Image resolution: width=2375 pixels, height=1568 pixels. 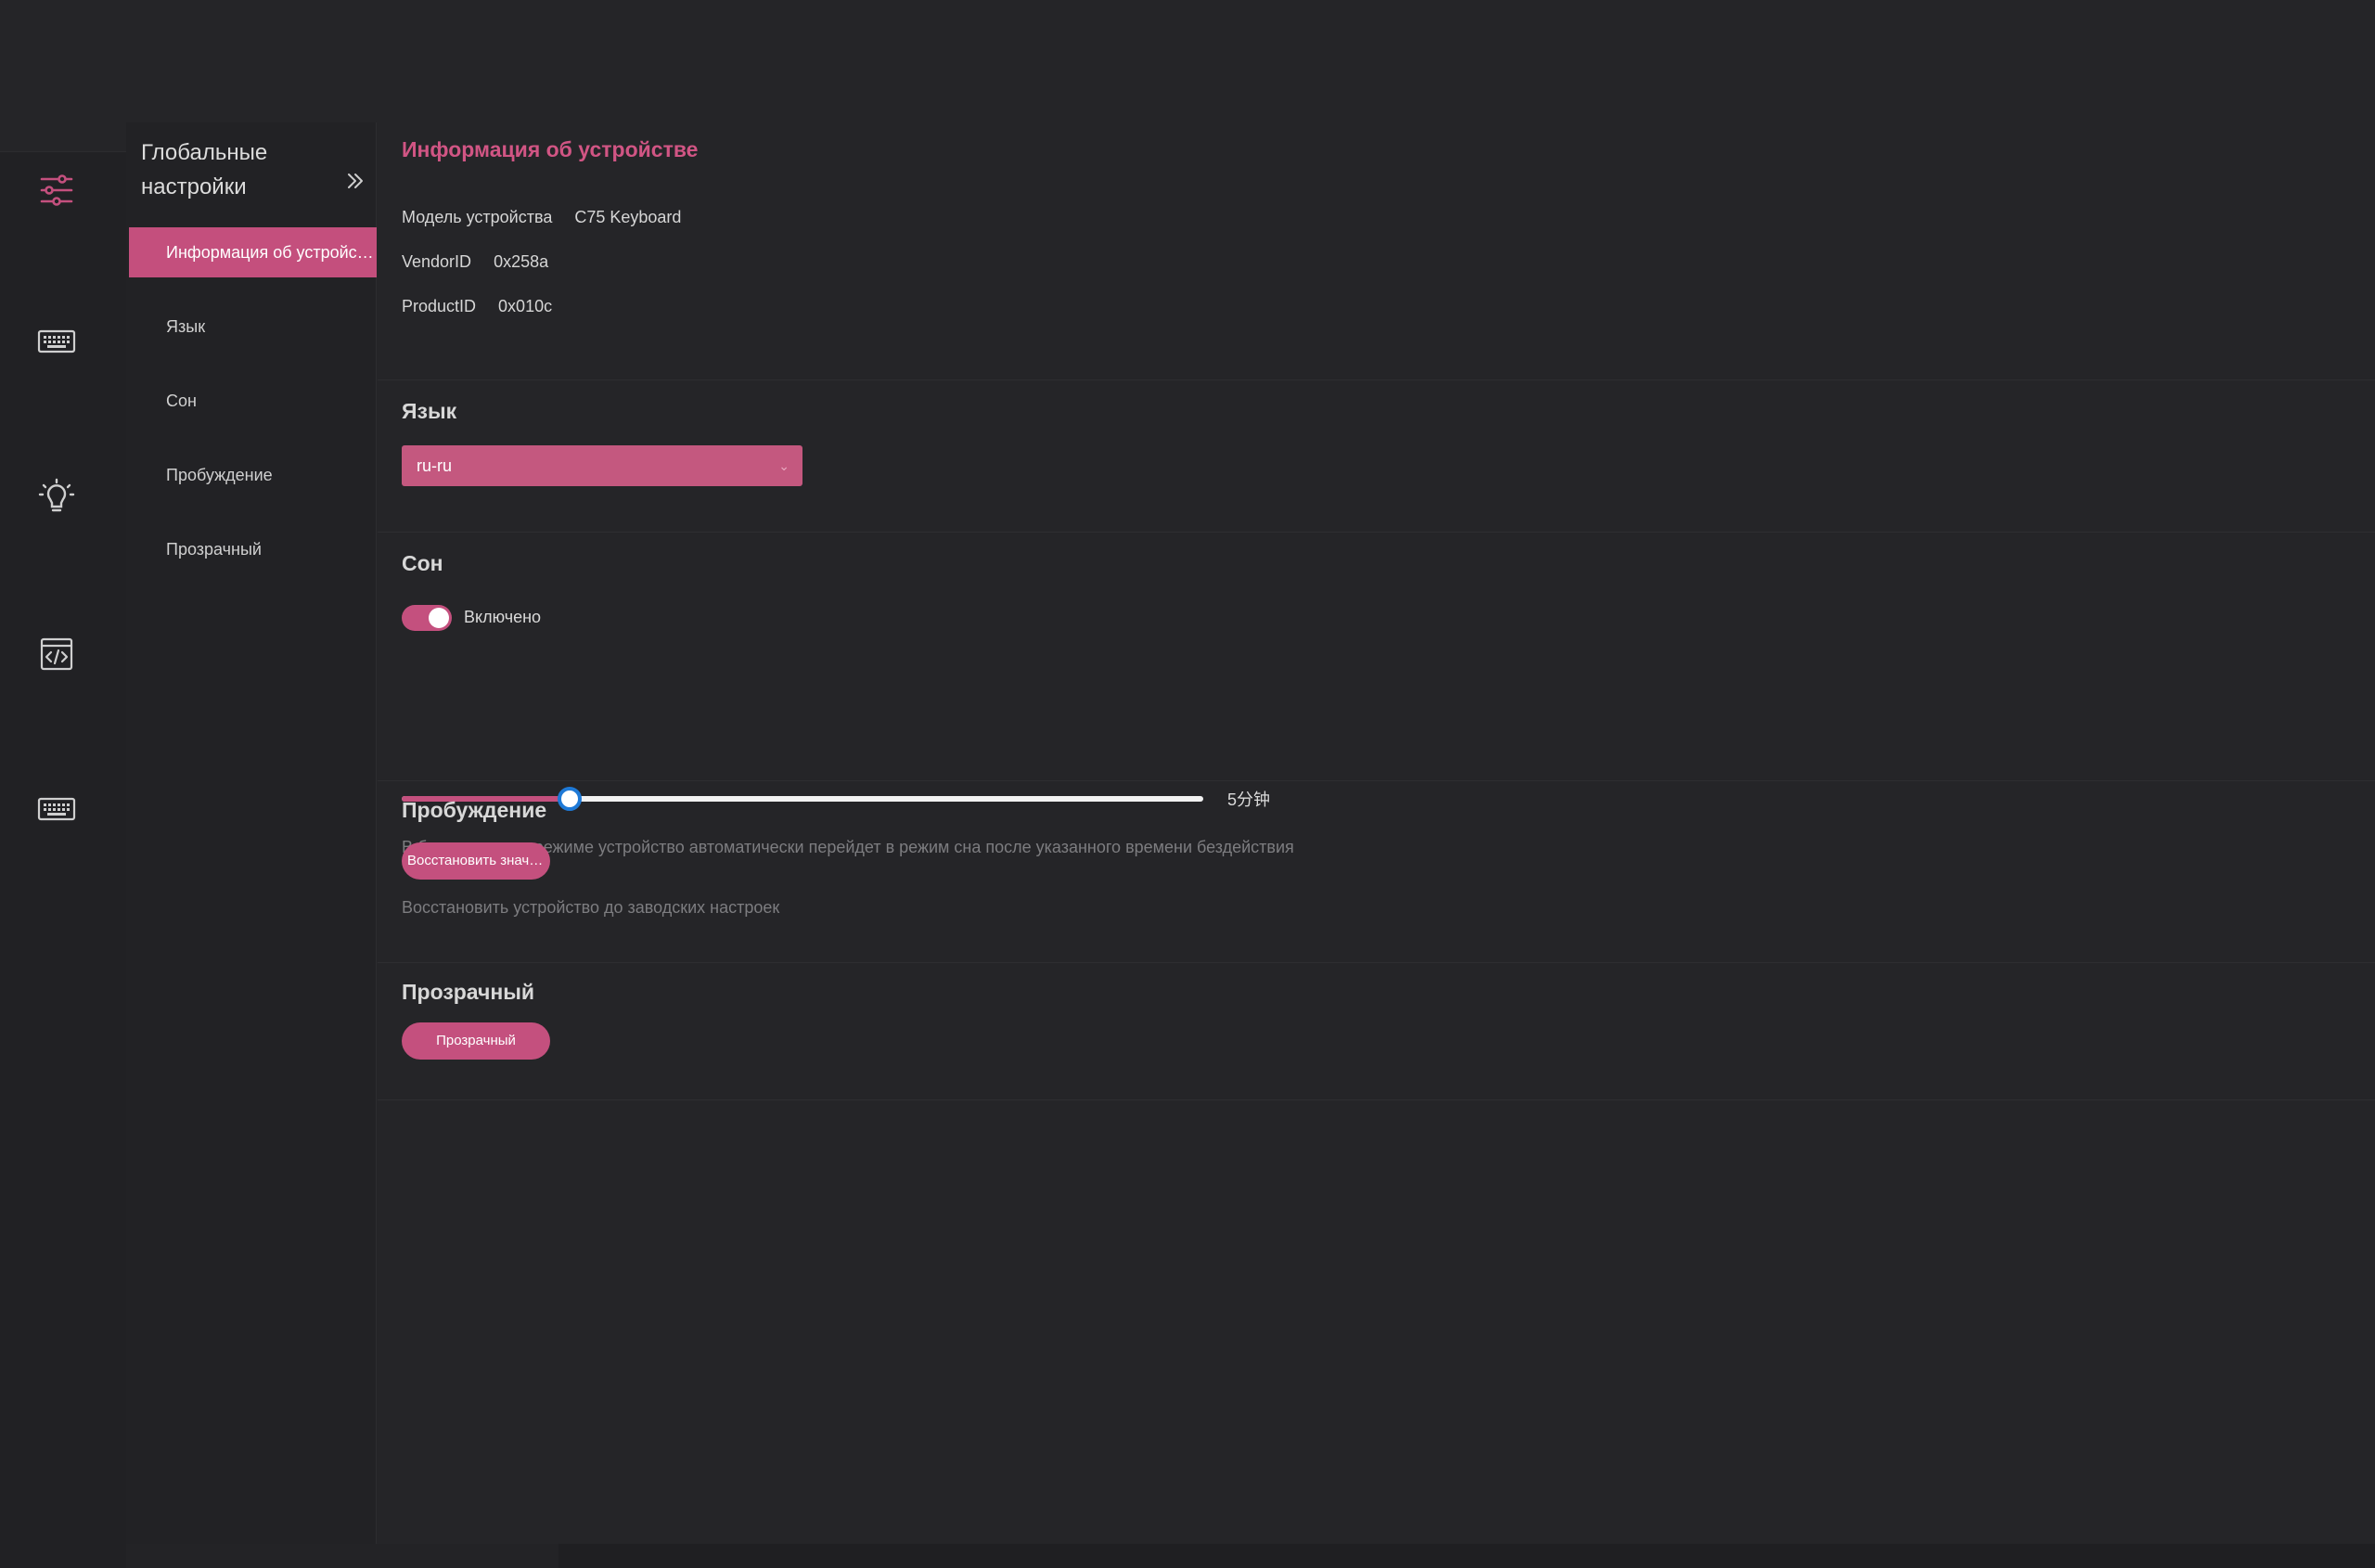 What do you see at coordinates (602, 466) in the screenshot?
I see `language-select: ru-ru ⌄` at bounding box center [602, 466].